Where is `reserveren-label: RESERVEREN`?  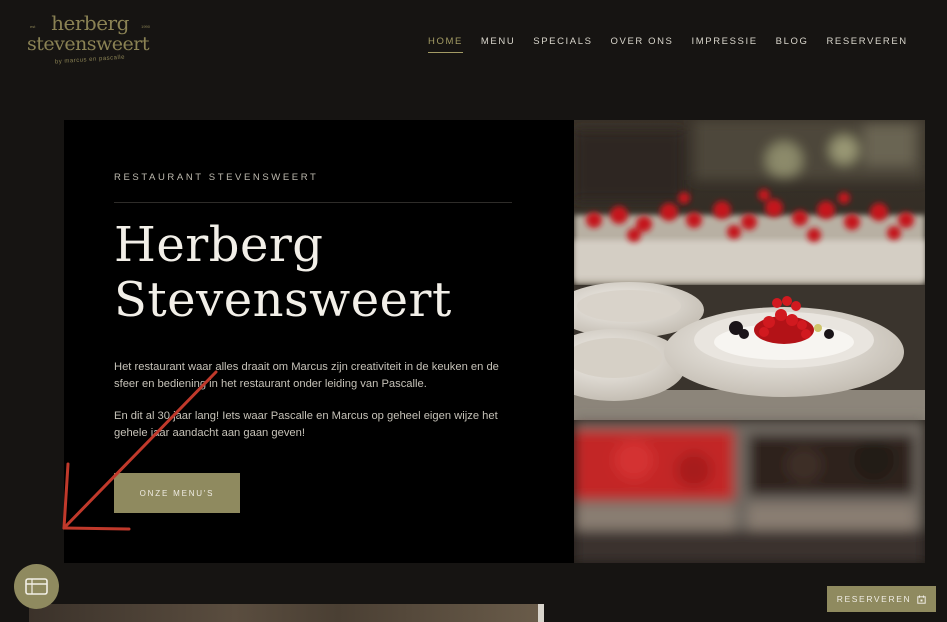 reserveren-label: RESERVEREN is located at coordinates (874, 599).